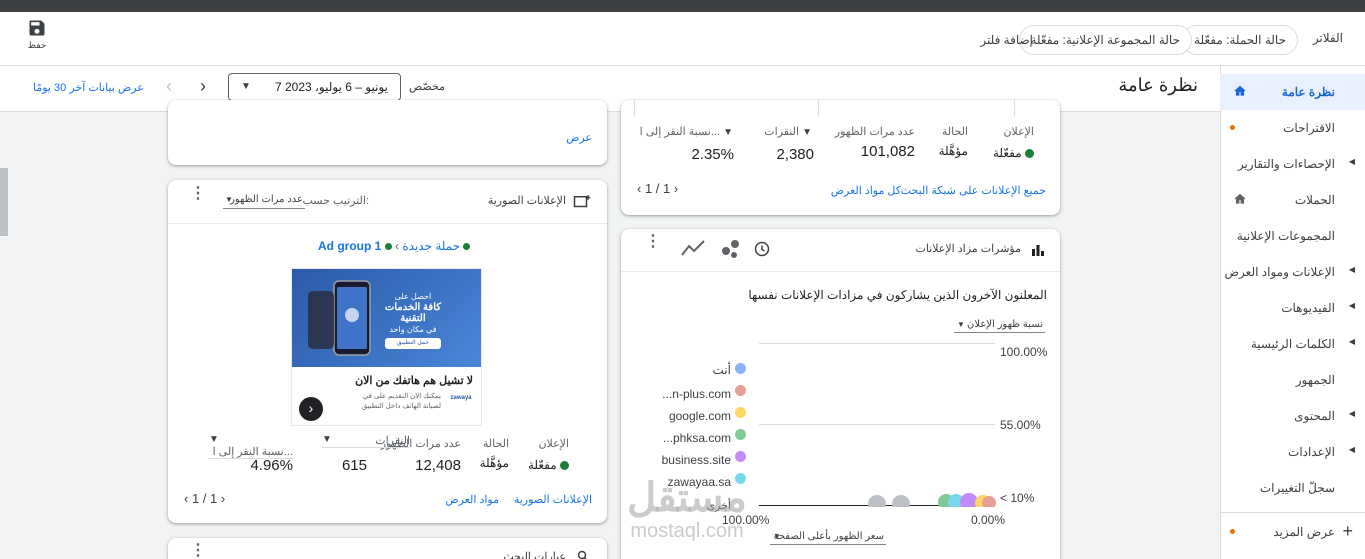 This screenshot has height=559, width=1365. Describe the element at coordinates (271, 465) in the screenshot. I see `ctr-value: 4.96%` at that location.